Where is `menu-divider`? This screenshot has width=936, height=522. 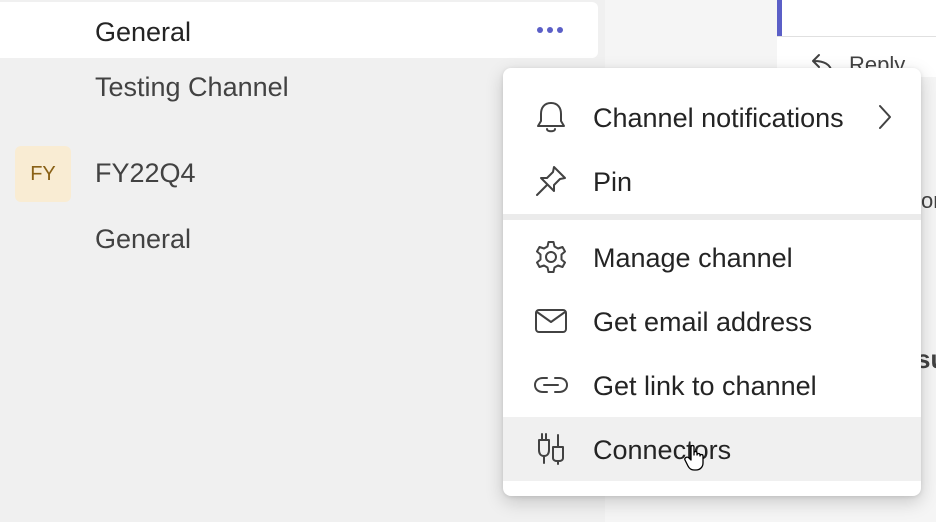
menu-divider is located at coordinates (712, 217).